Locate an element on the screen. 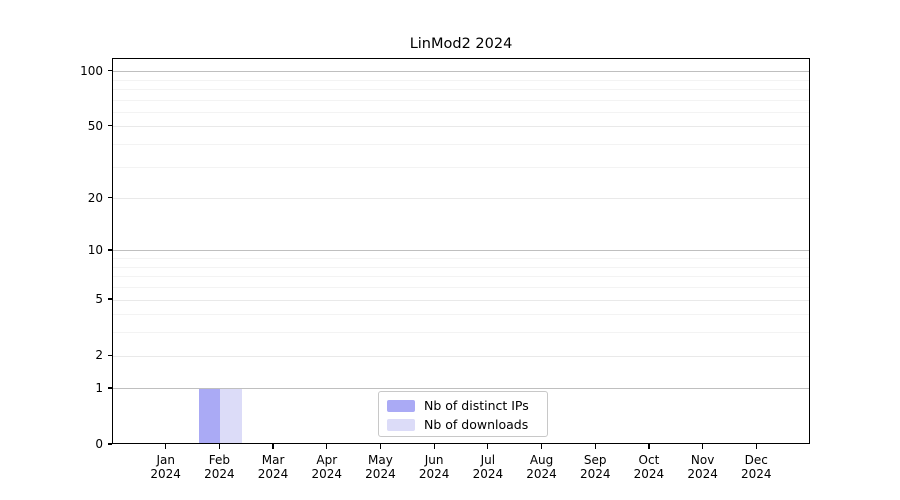 This screenshot has height=500, width=900. x-tick-label-3: Apr 2024 is located at coordinates (327, 467).